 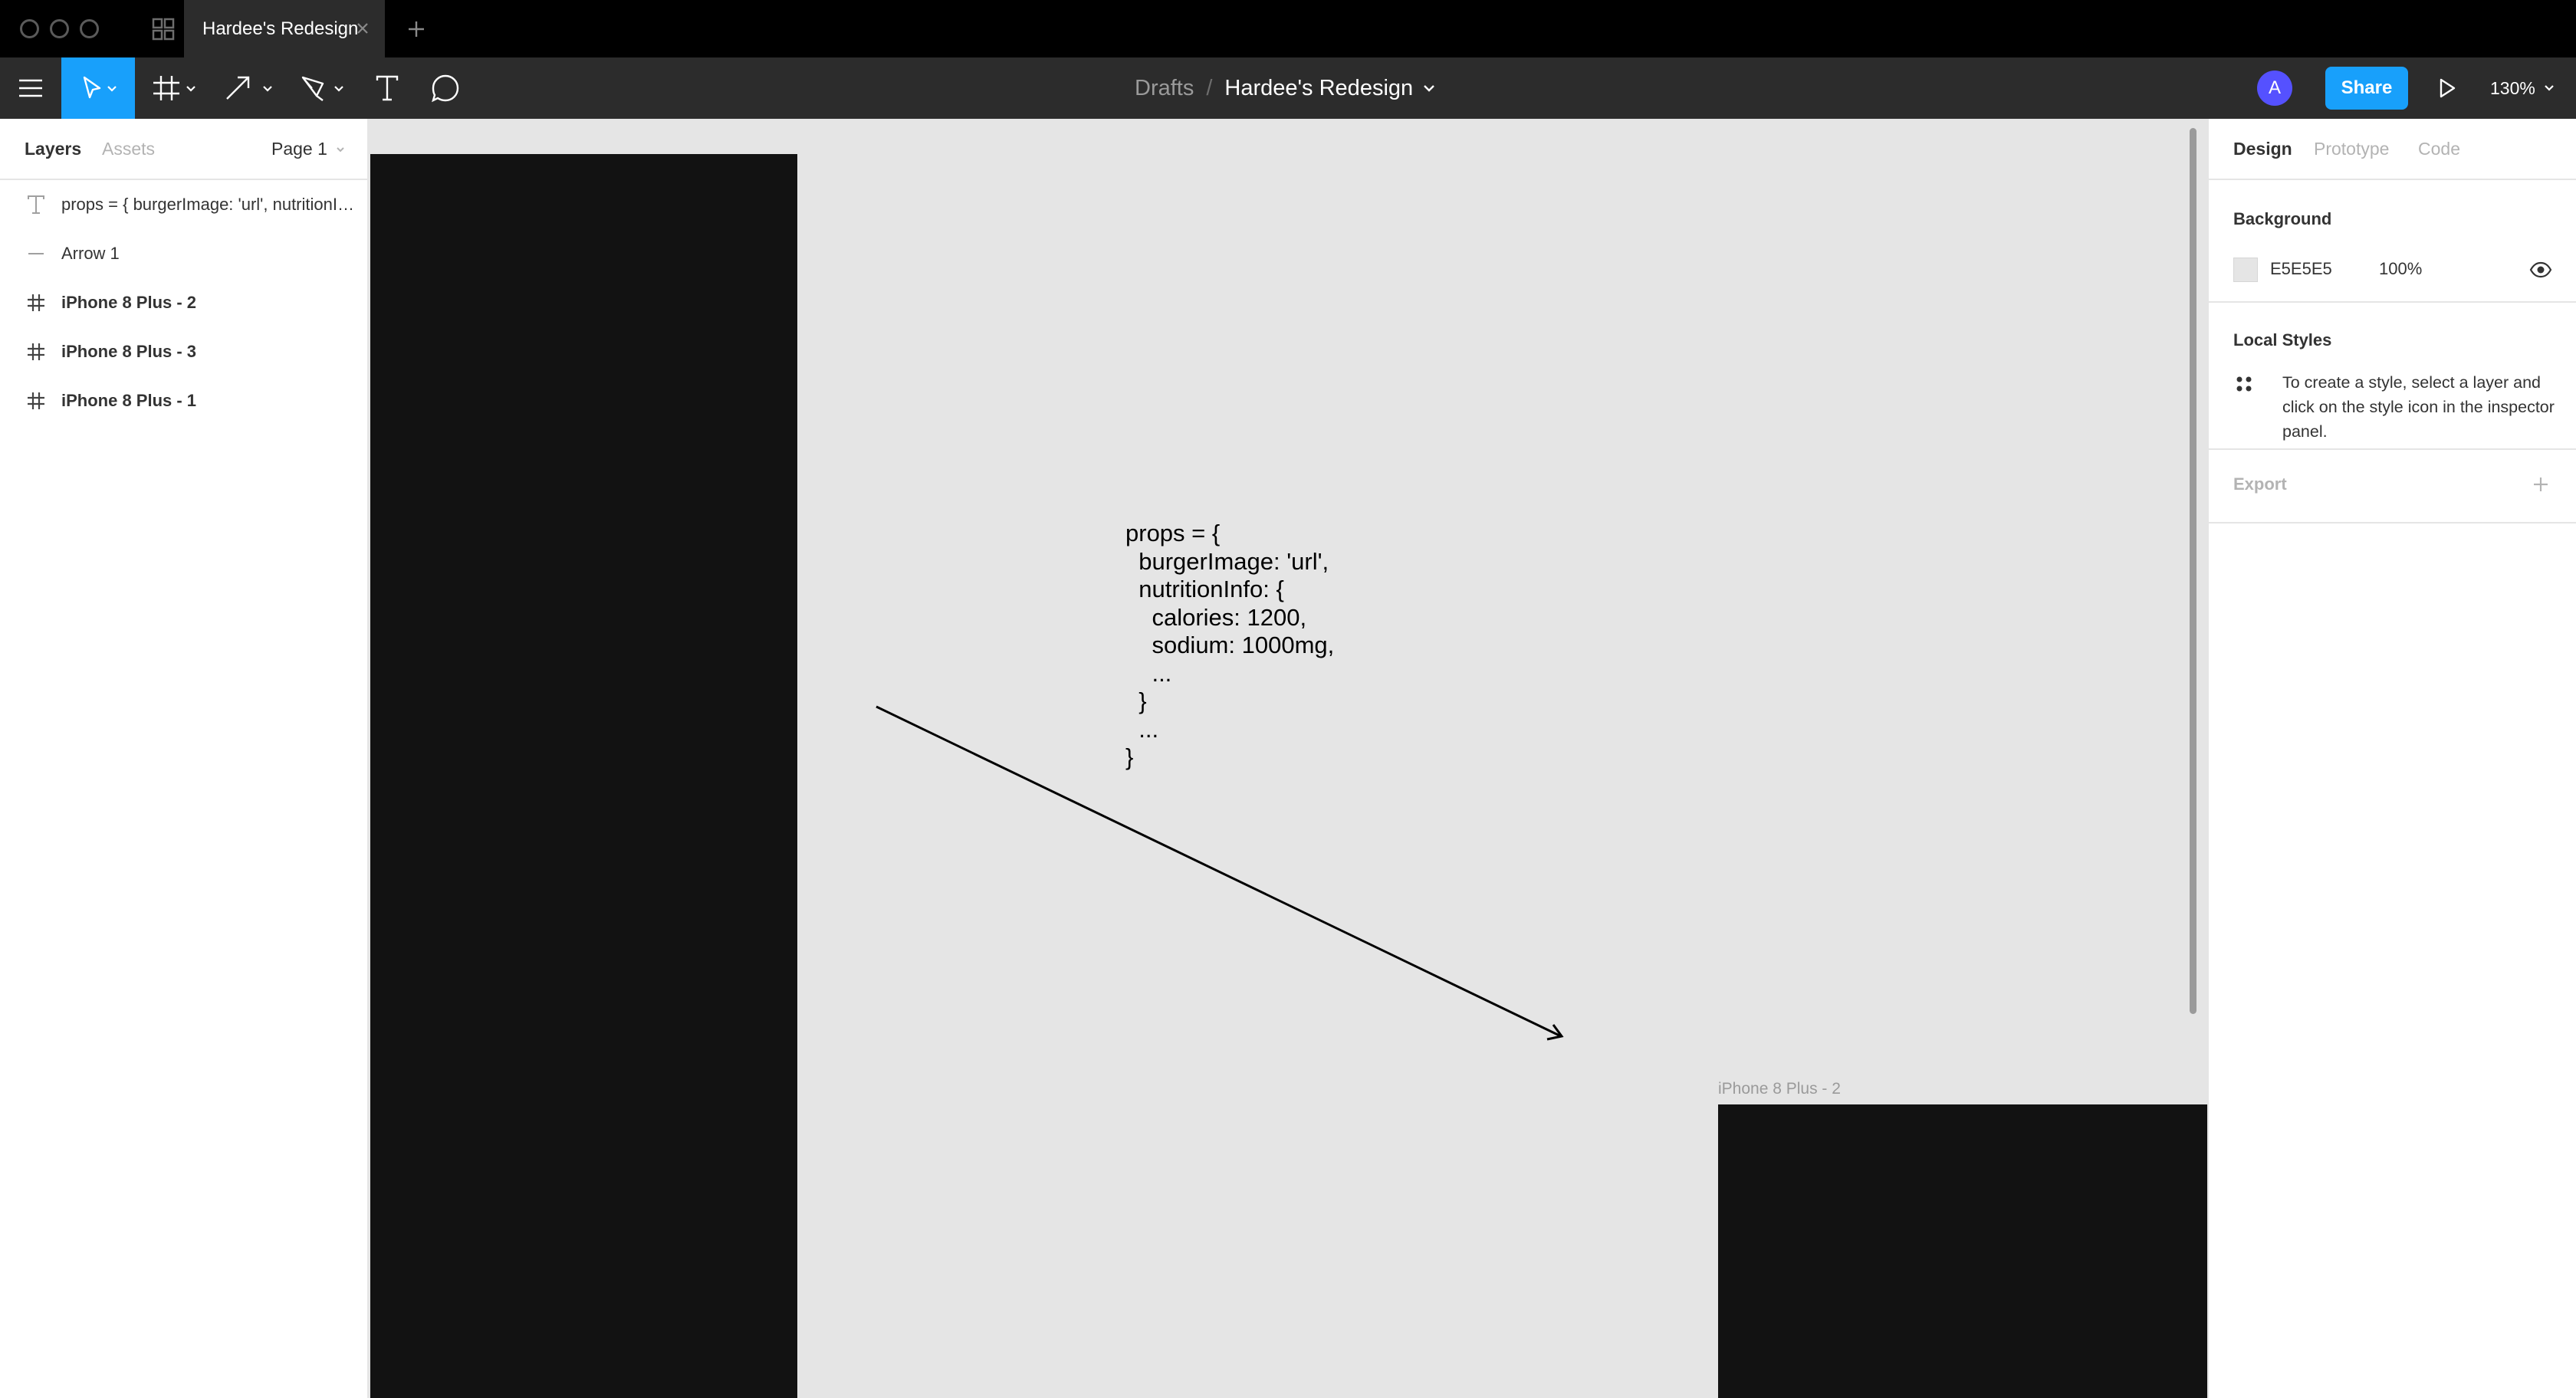 I want to click on arrow-line-icon, so click(x=249, y=88).